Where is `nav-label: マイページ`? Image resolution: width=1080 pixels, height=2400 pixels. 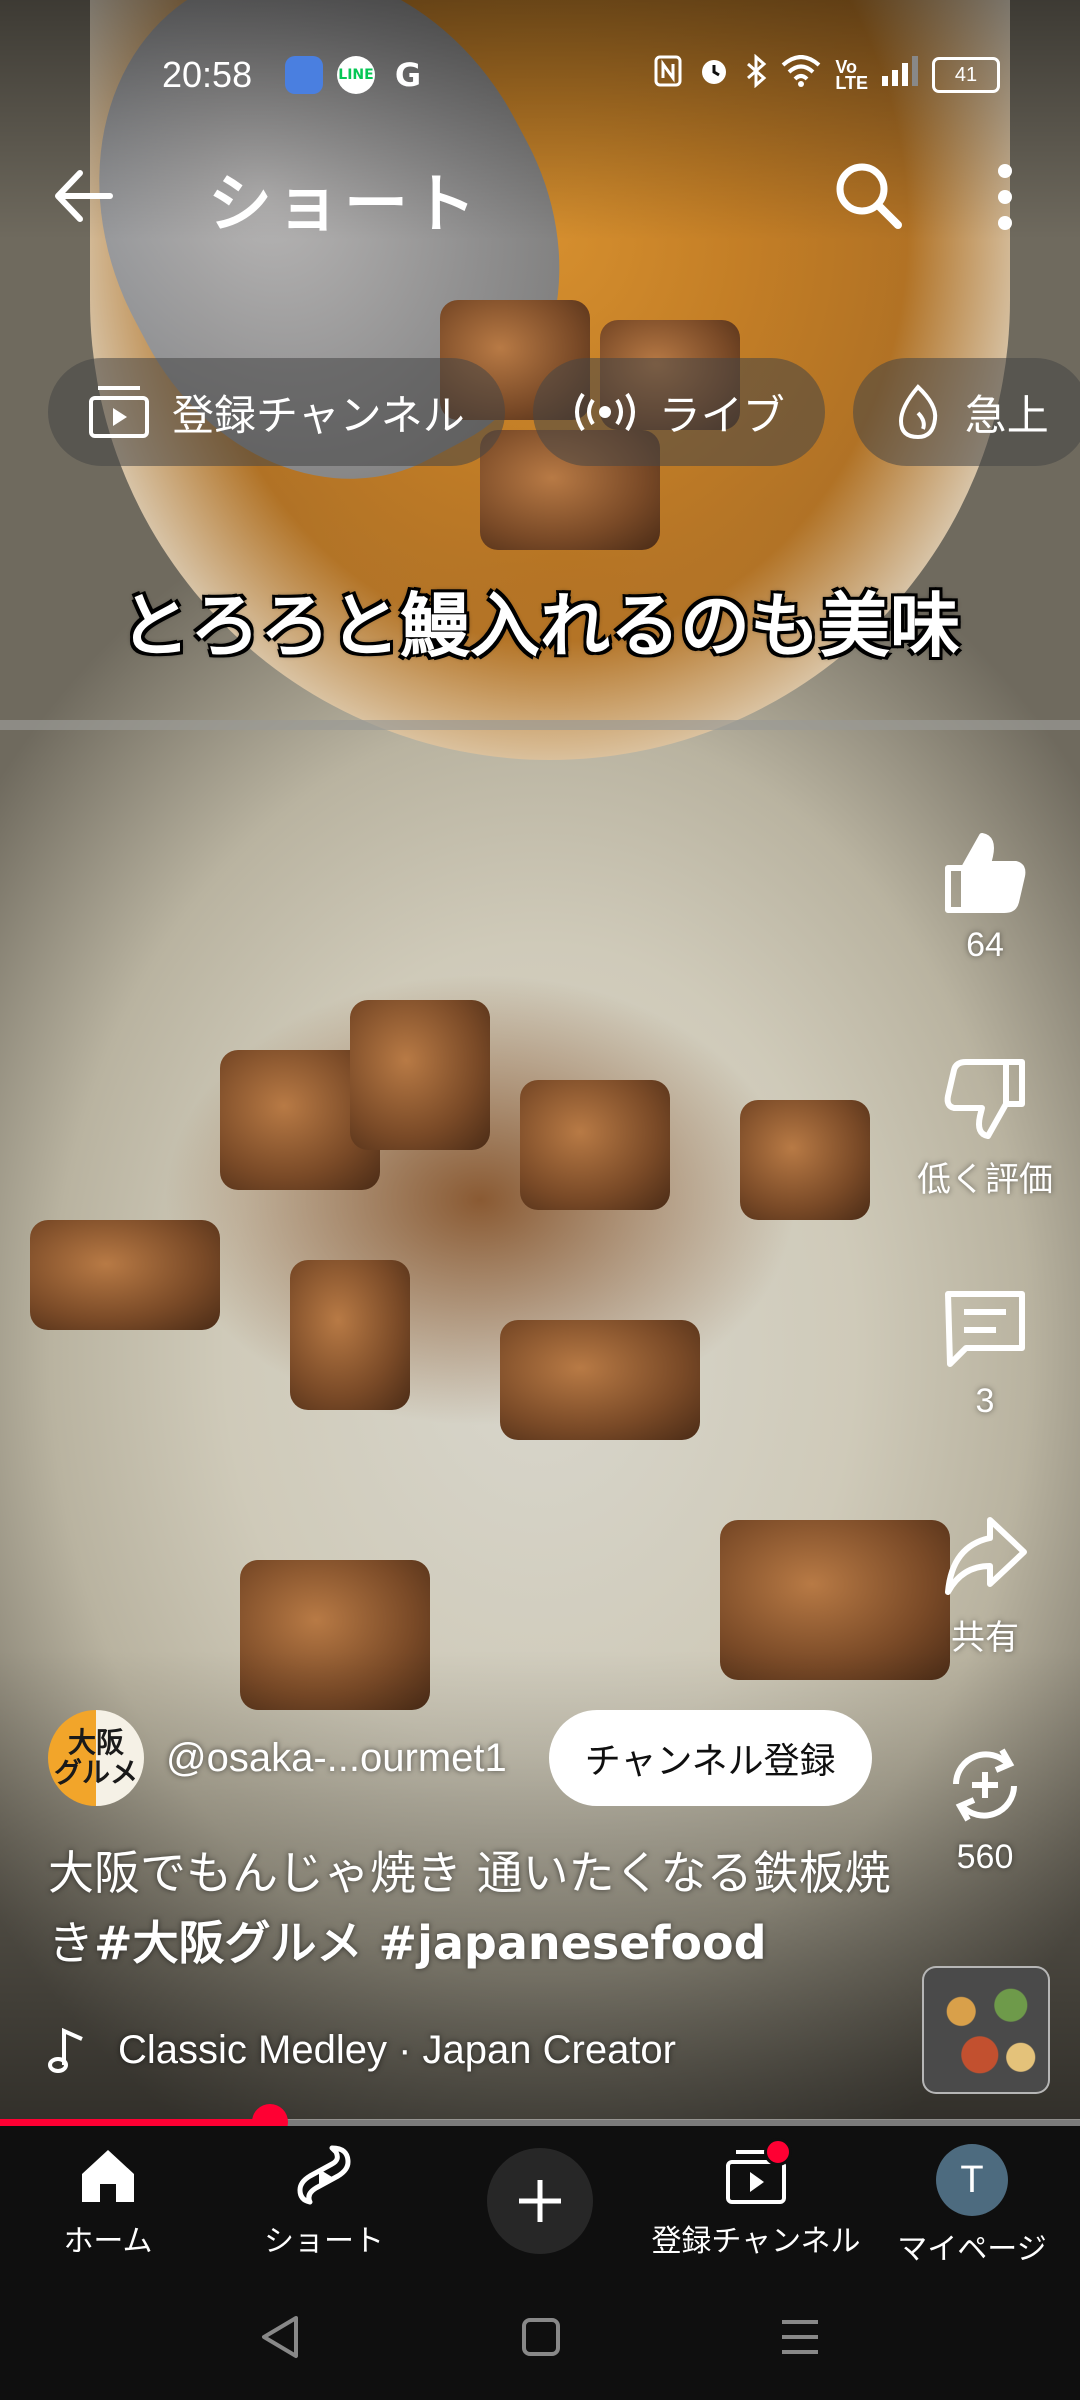
nav-label: マイページ is located at coordinates (972, 2249).